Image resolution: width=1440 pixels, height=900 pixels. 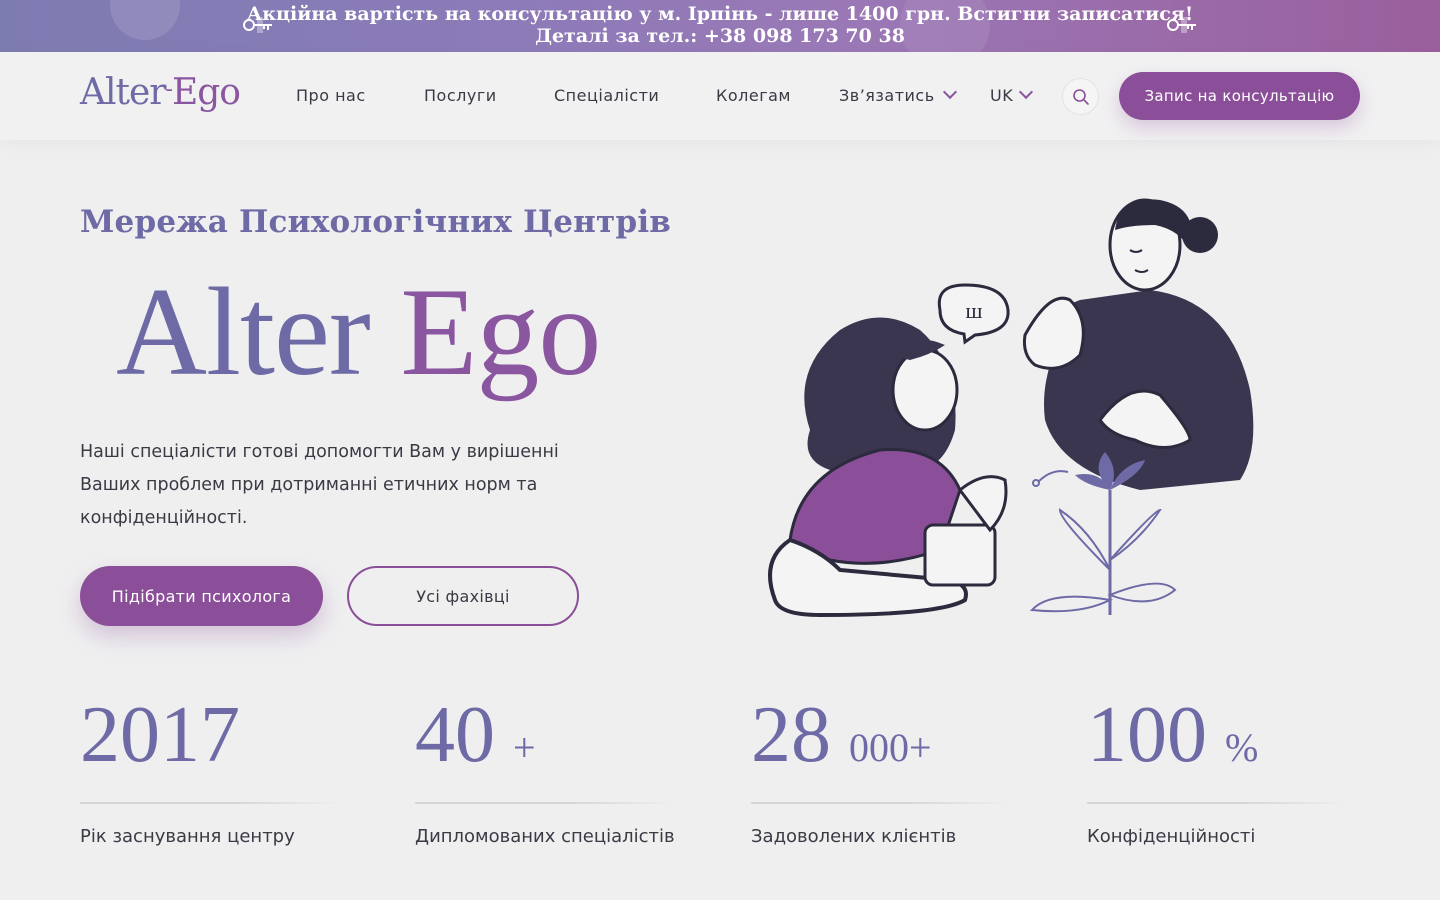 I want to click on search-button, so click(x=1080, y=96).